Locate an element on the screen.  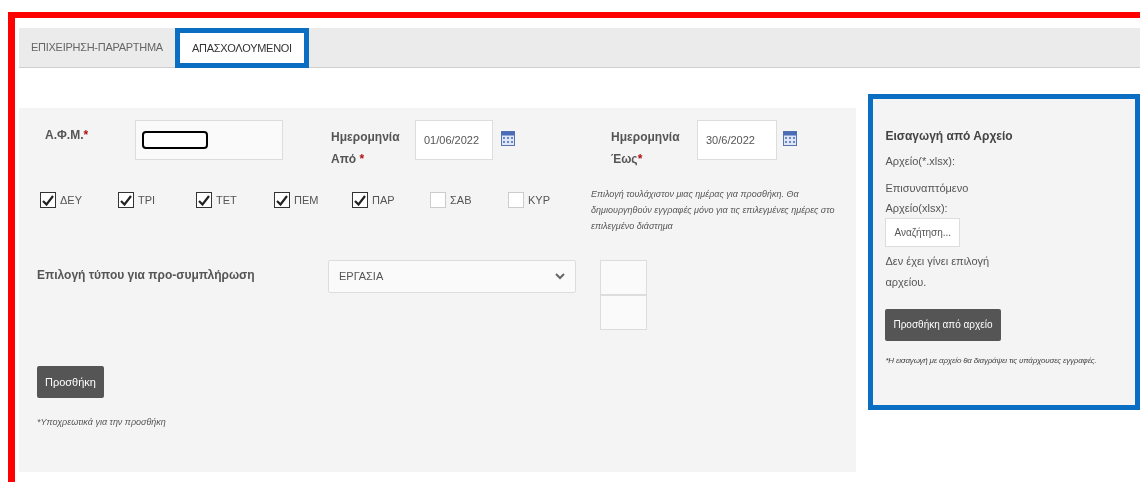
required-footnote: *Υποχρεωτικά για την προσθήκη is located at coordinates (102, 422).